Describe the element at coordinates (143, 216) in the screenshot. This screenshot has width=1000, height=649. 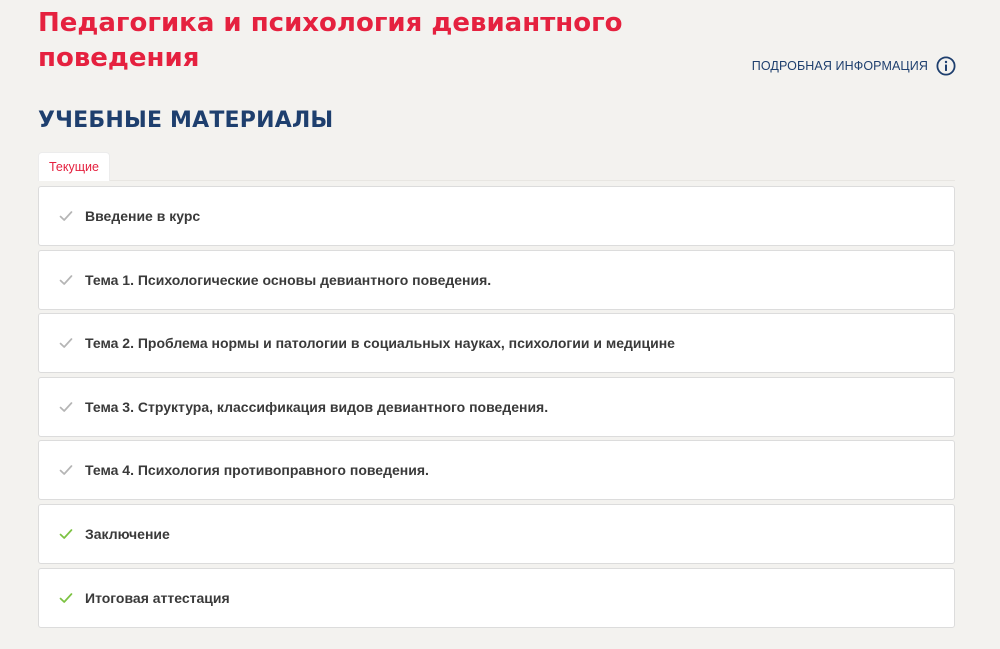
I see `material-label: Введение в курс` at that location.